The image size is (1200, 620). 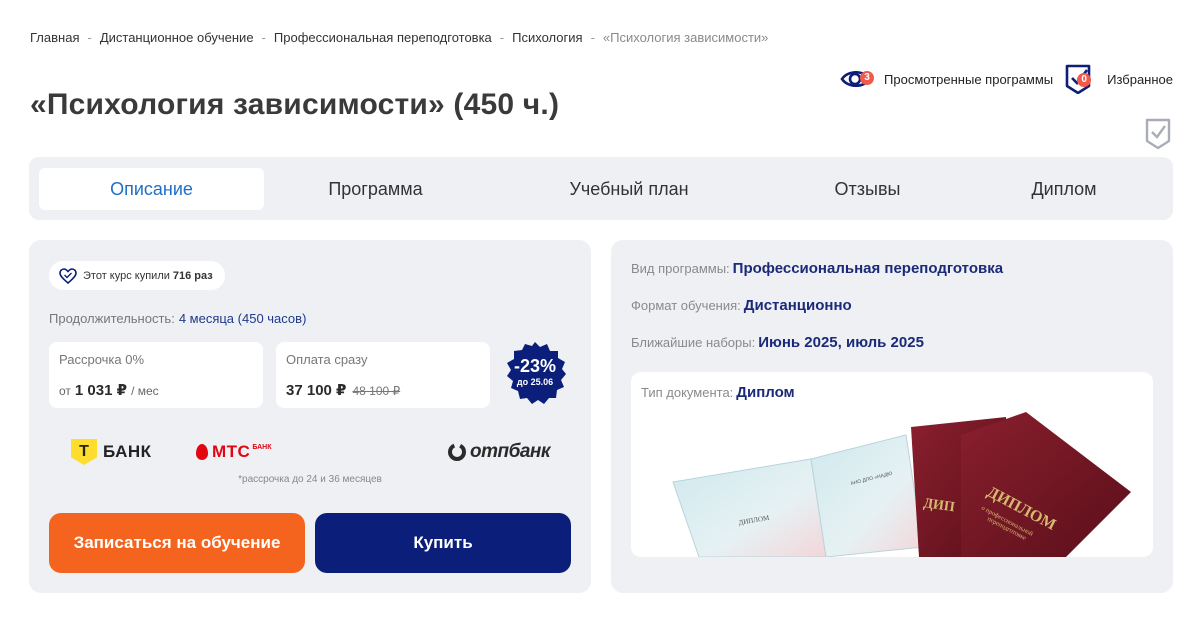 What do you see at coordinates (443, 543) in the screenshot?
I see `buy-button: Купить` at bounding box center [443, 543].